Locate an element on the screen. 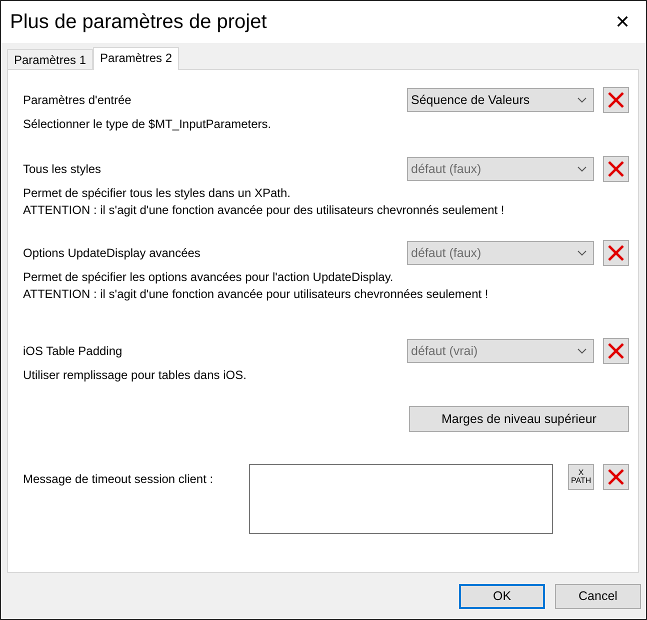  field-label: Message de timeout session client : is located at coordinates (118, 479).